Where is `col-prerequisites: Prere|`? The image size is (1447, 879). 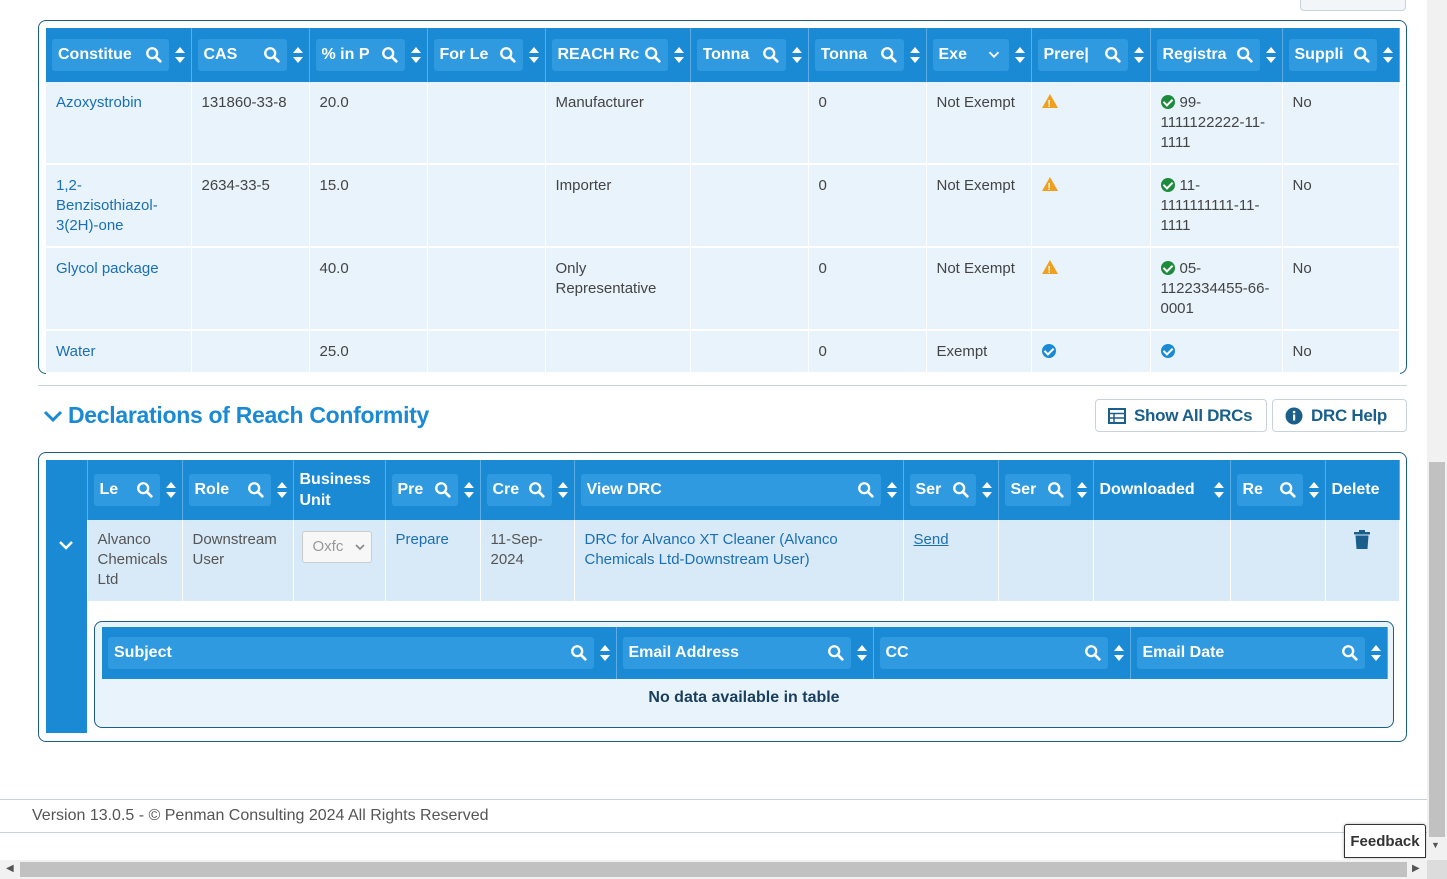 col-prerequisites: Prere| is located at coordinates (1091, 55).